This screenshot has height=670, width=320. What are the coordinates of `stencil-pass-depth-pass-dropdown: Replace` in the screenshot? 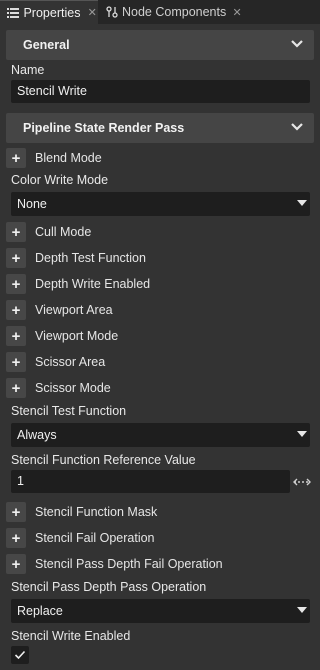 It's located at (160, 611).